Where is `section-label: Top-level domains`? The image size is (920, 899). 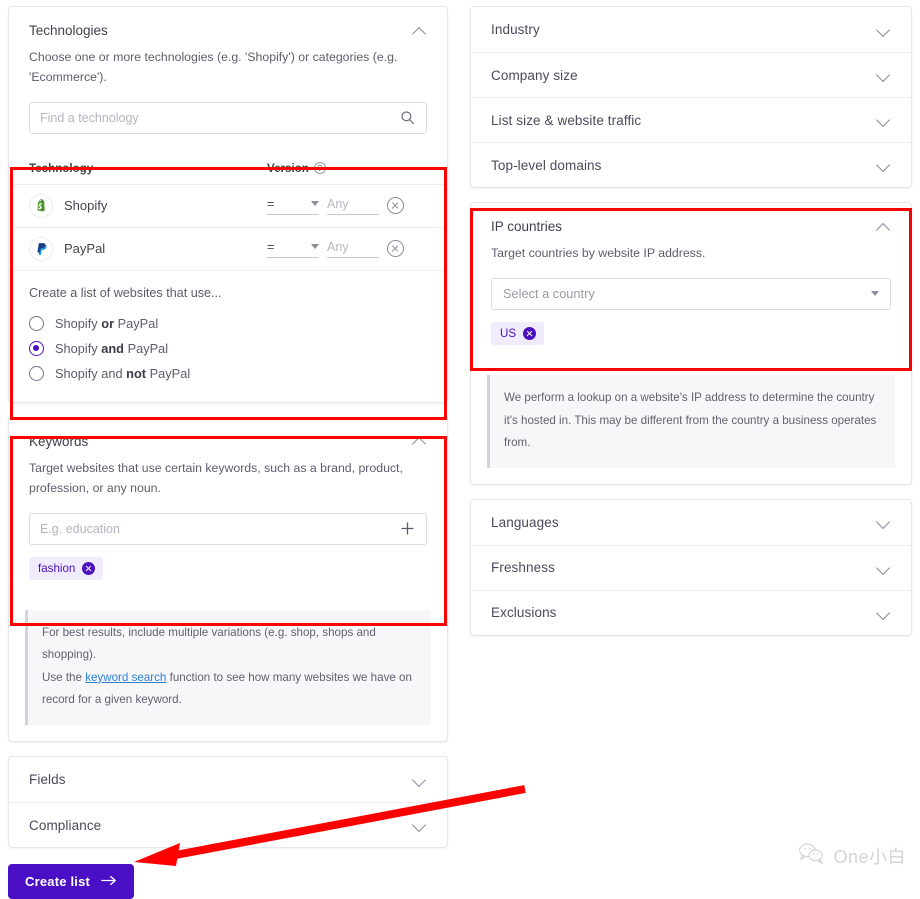 section-label: Top-level domains is located at coordinates (546, 165).